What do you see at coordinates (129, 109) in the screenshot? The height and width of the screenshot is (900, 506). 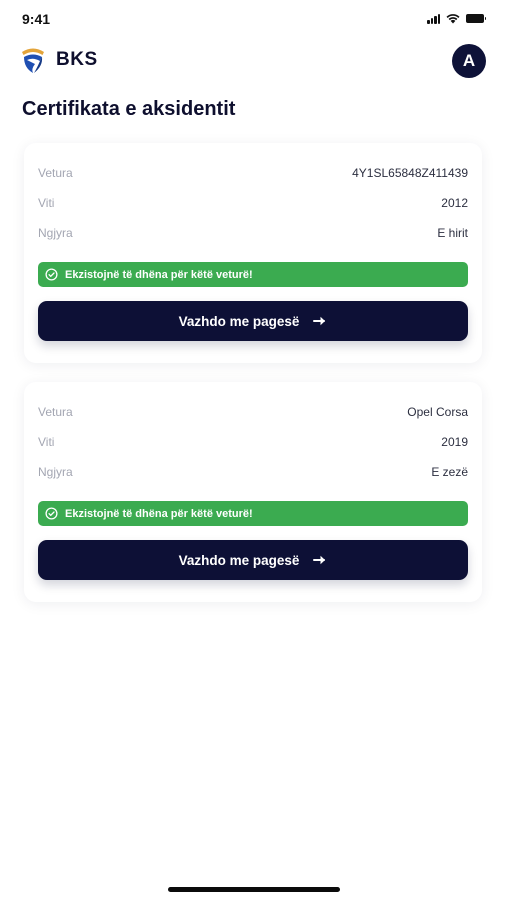 I see `page-title: Certifikata e aksidentit` at bounding box center [129, 109].